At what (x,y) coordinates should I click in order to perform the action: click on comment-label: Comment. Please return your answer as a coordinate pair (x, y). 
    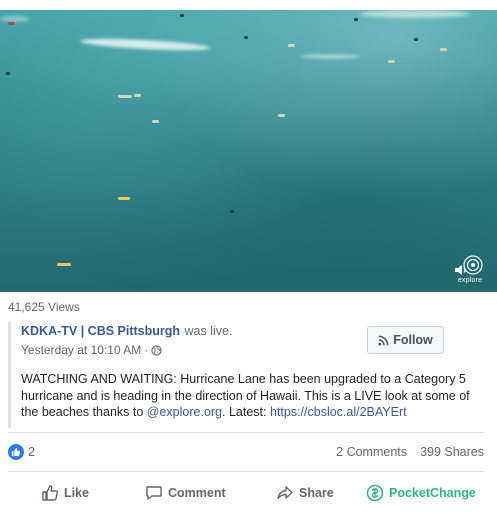
    Looking at the image, I should click on (197, 493).